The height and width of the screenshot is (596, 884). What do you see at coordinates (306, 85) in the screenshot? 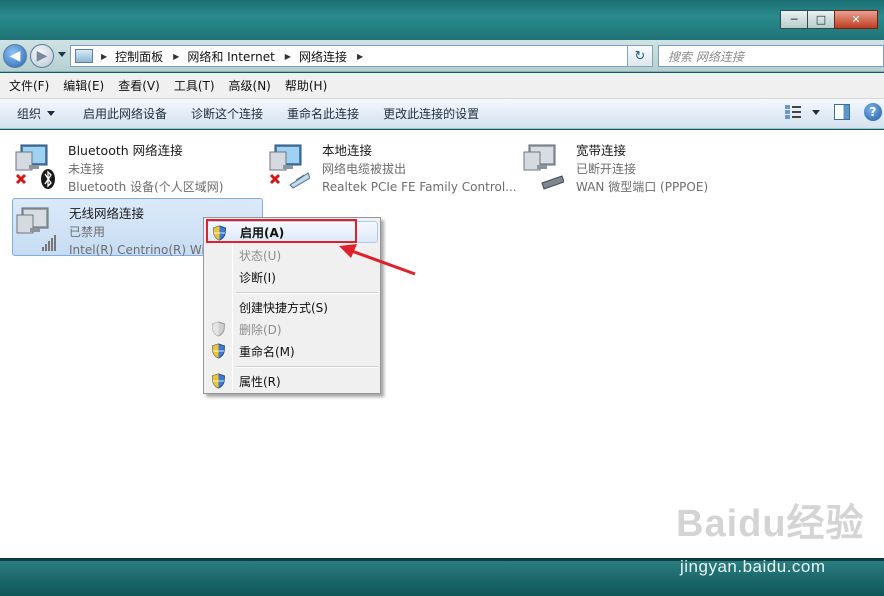
I see `menu-help: 帮助(H)` at bounding box center [306, 85].